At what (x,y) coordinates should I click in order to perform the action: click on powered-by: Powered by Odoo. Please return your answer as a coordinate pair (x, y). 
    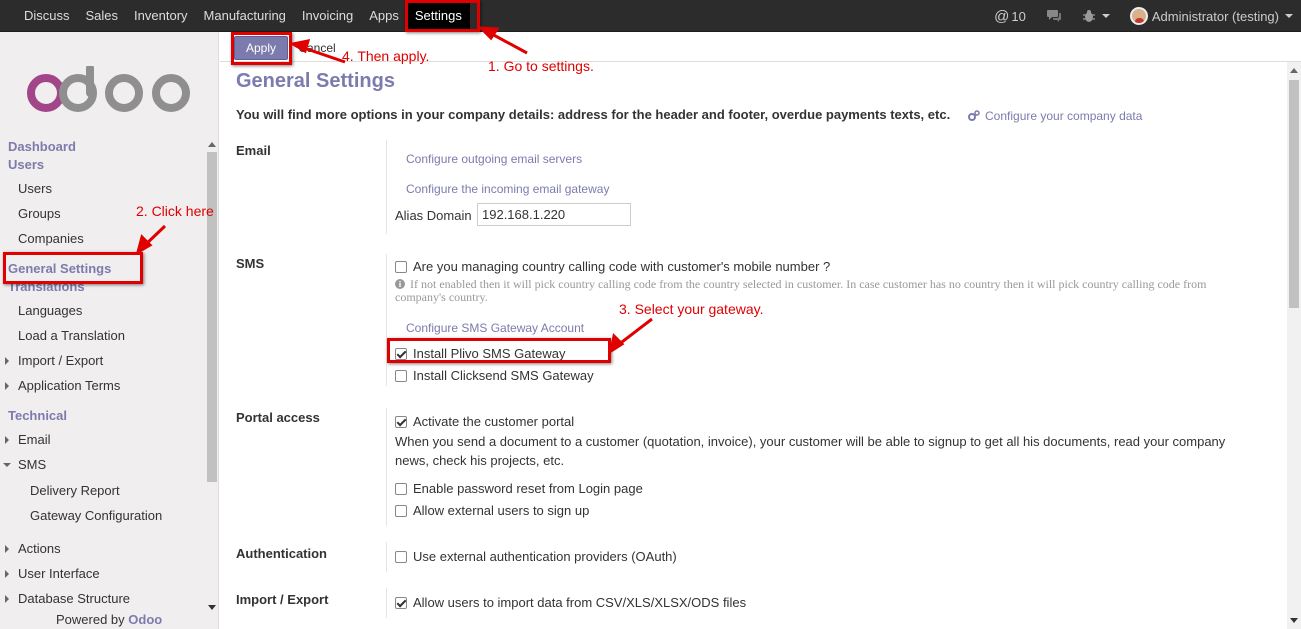
    Looking at the image, I should click on (109, 619).